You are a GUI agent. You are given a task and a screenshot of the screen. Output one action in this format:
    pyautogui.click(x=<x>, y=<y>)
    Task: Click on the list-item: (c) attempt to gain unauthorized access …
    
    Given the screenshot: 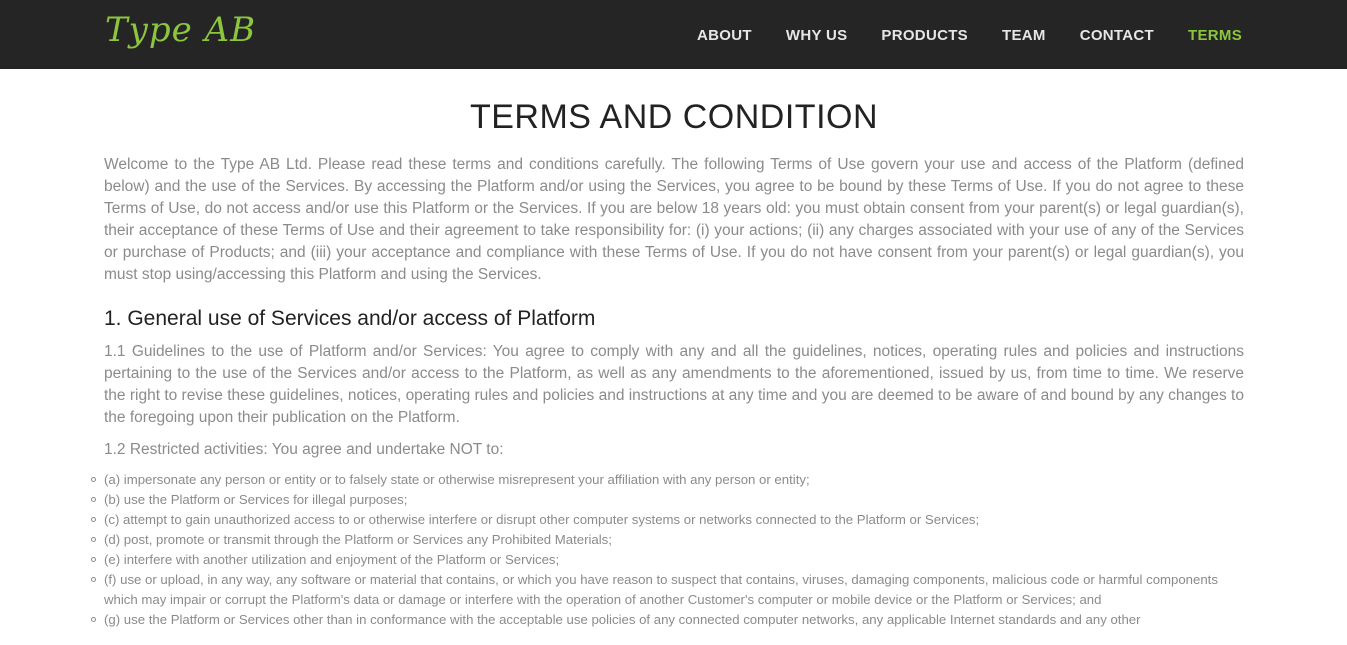 What is the action you would take?
    pyautogui.click(x=667, y=520)
    